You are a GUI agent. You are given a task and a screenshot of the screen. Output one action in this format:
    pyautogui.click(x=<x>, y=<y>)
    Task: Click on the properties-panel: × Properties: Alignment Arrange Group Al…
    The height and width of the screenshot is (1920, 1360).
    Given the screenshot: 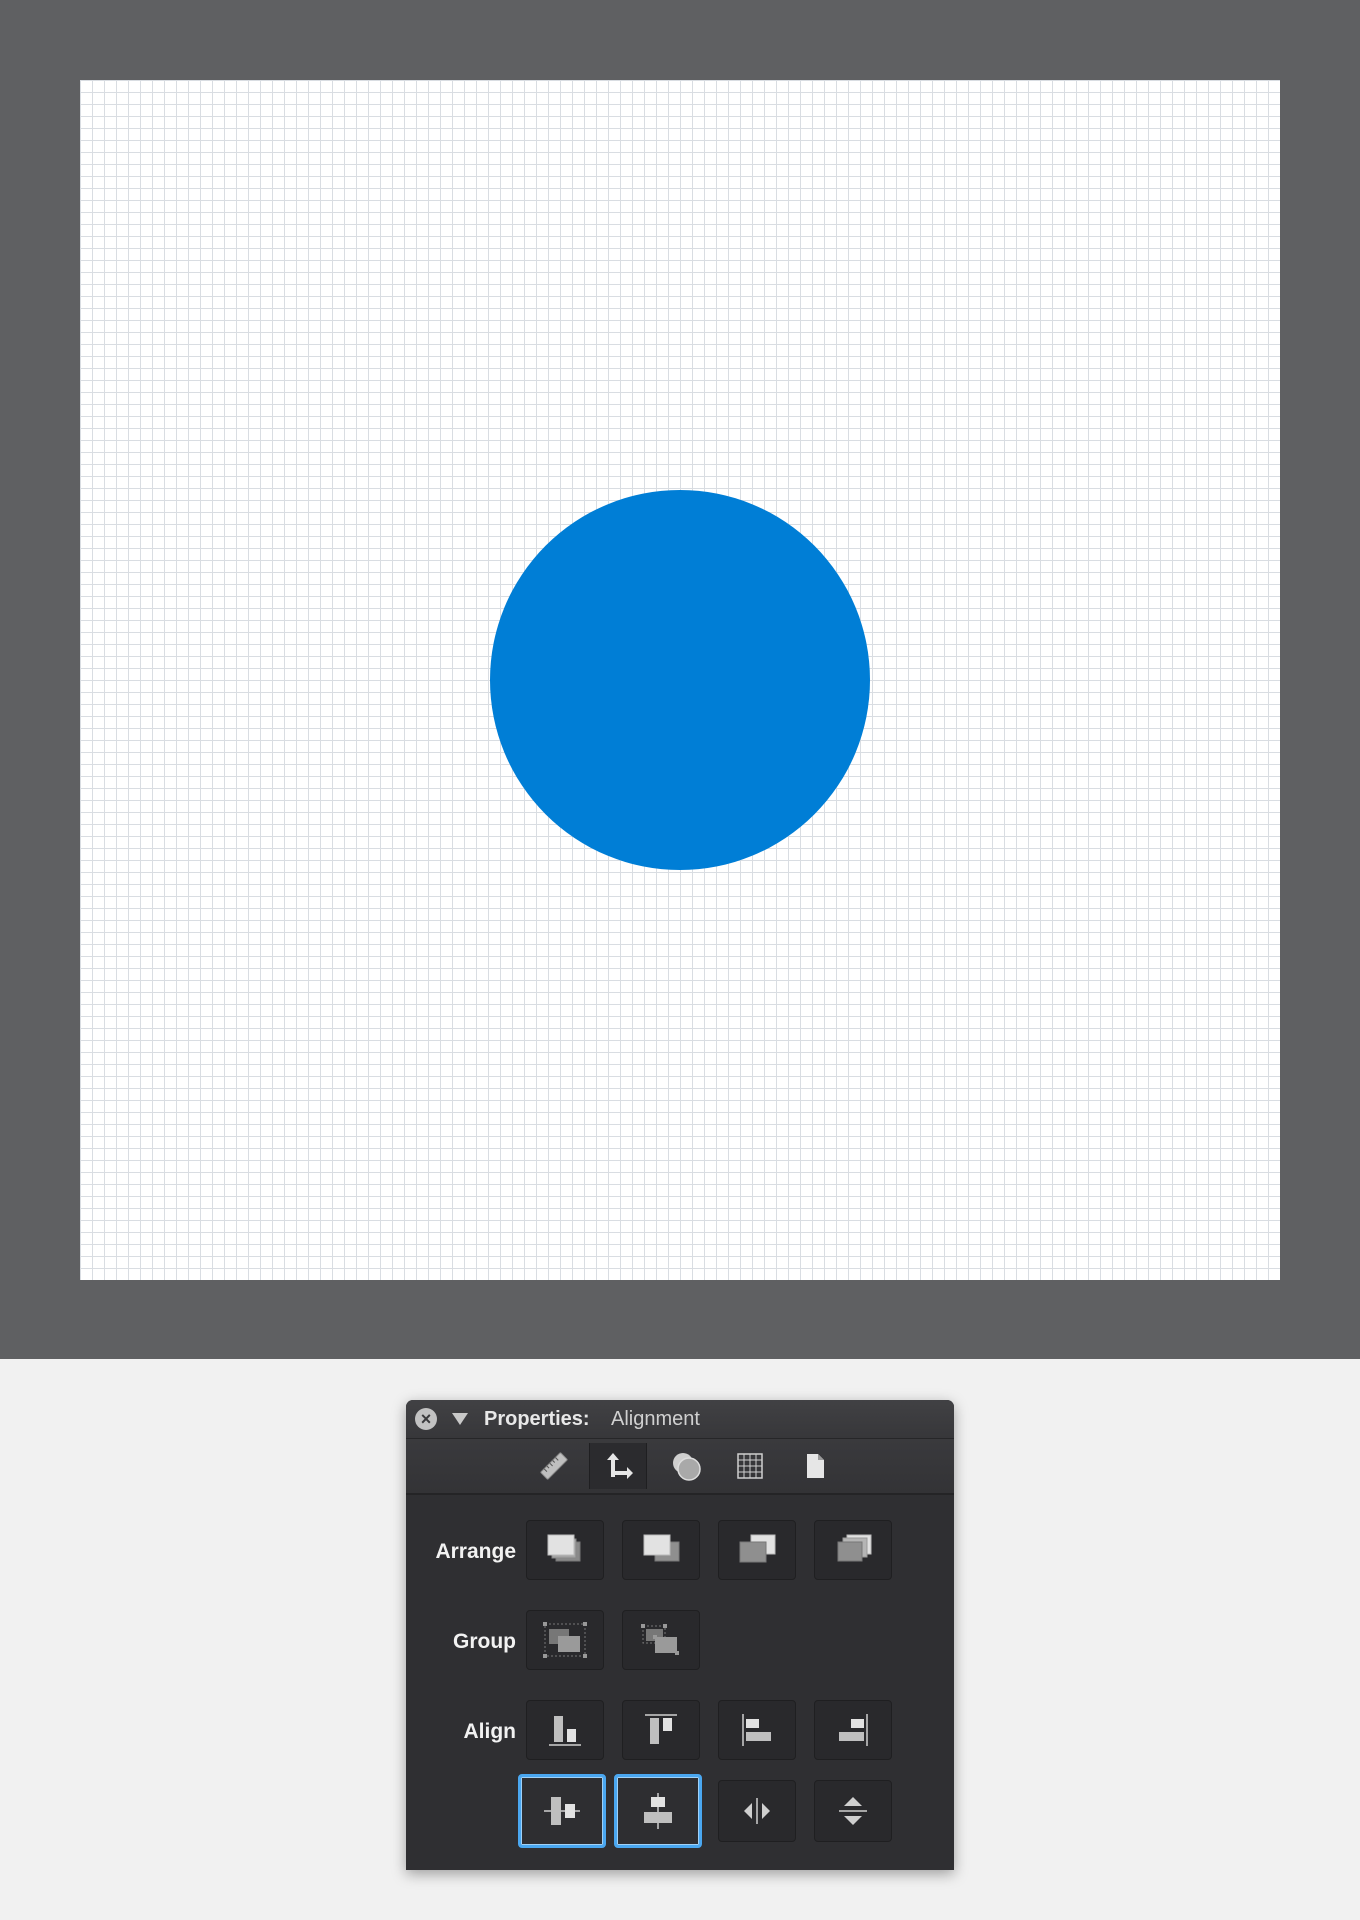 What is the action you would take?
    pyautogui.click(x=680, y=1635)
    